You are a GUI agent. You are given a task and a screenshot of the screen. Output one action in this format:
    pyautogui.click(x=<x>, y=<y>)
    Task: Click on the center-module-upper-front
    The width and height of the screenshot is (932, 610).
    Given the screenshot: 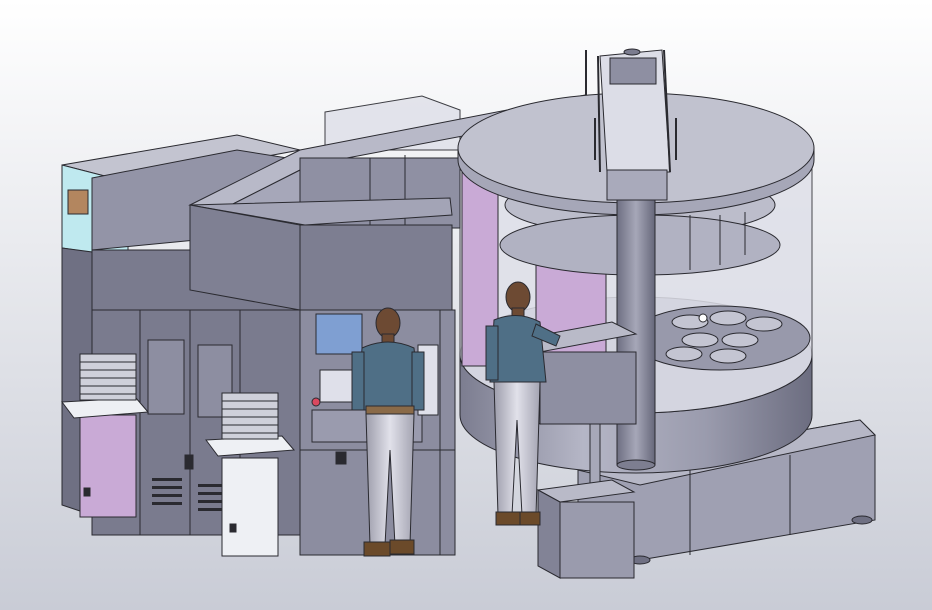 What is the action you would take?
    pyautogui.click(x=376, y=267)
    